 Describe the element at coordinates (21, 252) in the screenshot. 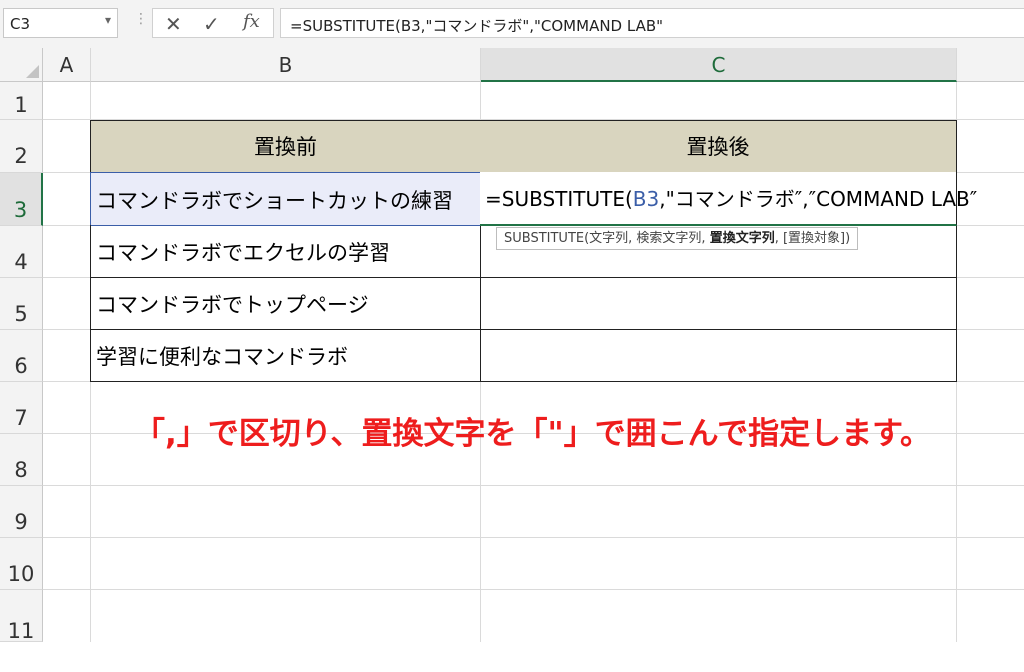

I see `row-header-4: 4` at that location.